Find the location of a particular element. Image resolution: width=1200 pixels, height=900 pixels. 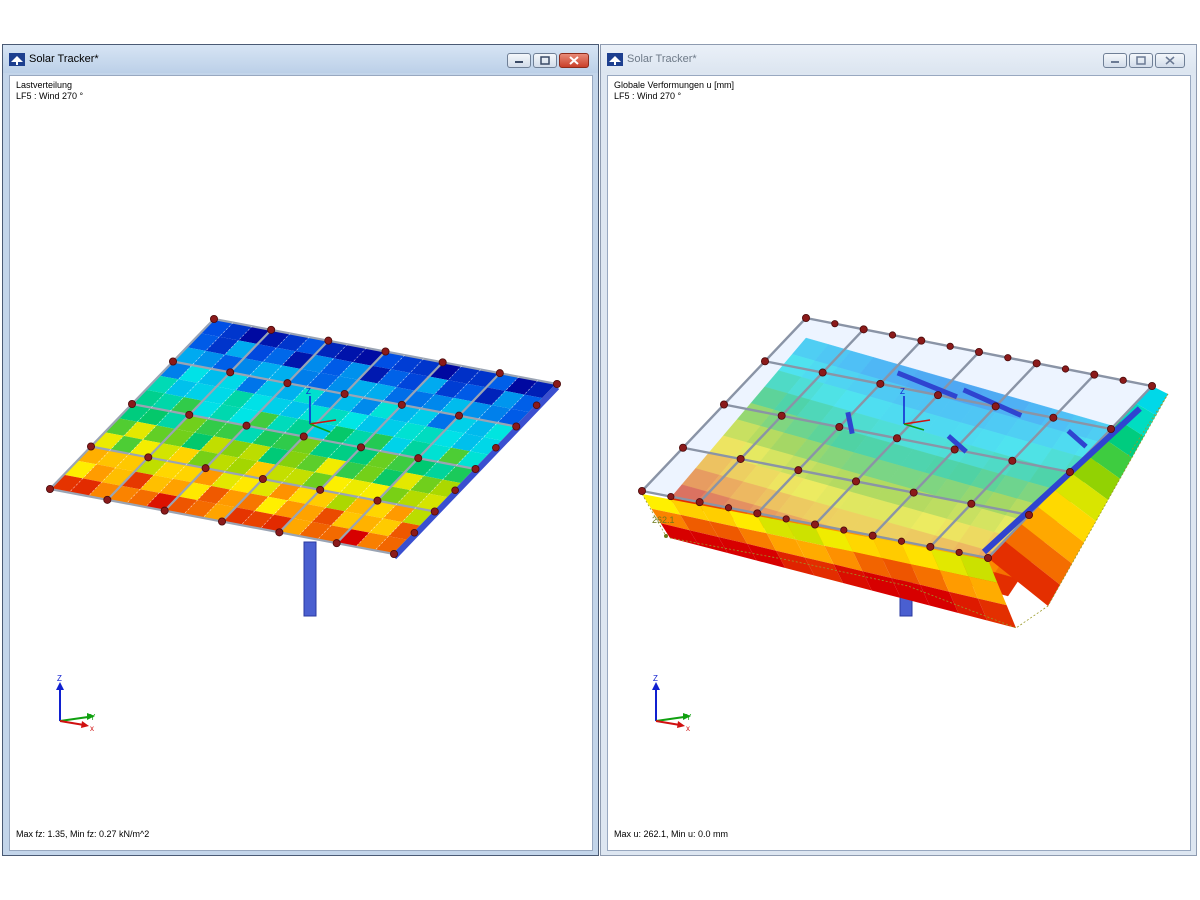

load-distribution-model is located at coordinates (304, 465).